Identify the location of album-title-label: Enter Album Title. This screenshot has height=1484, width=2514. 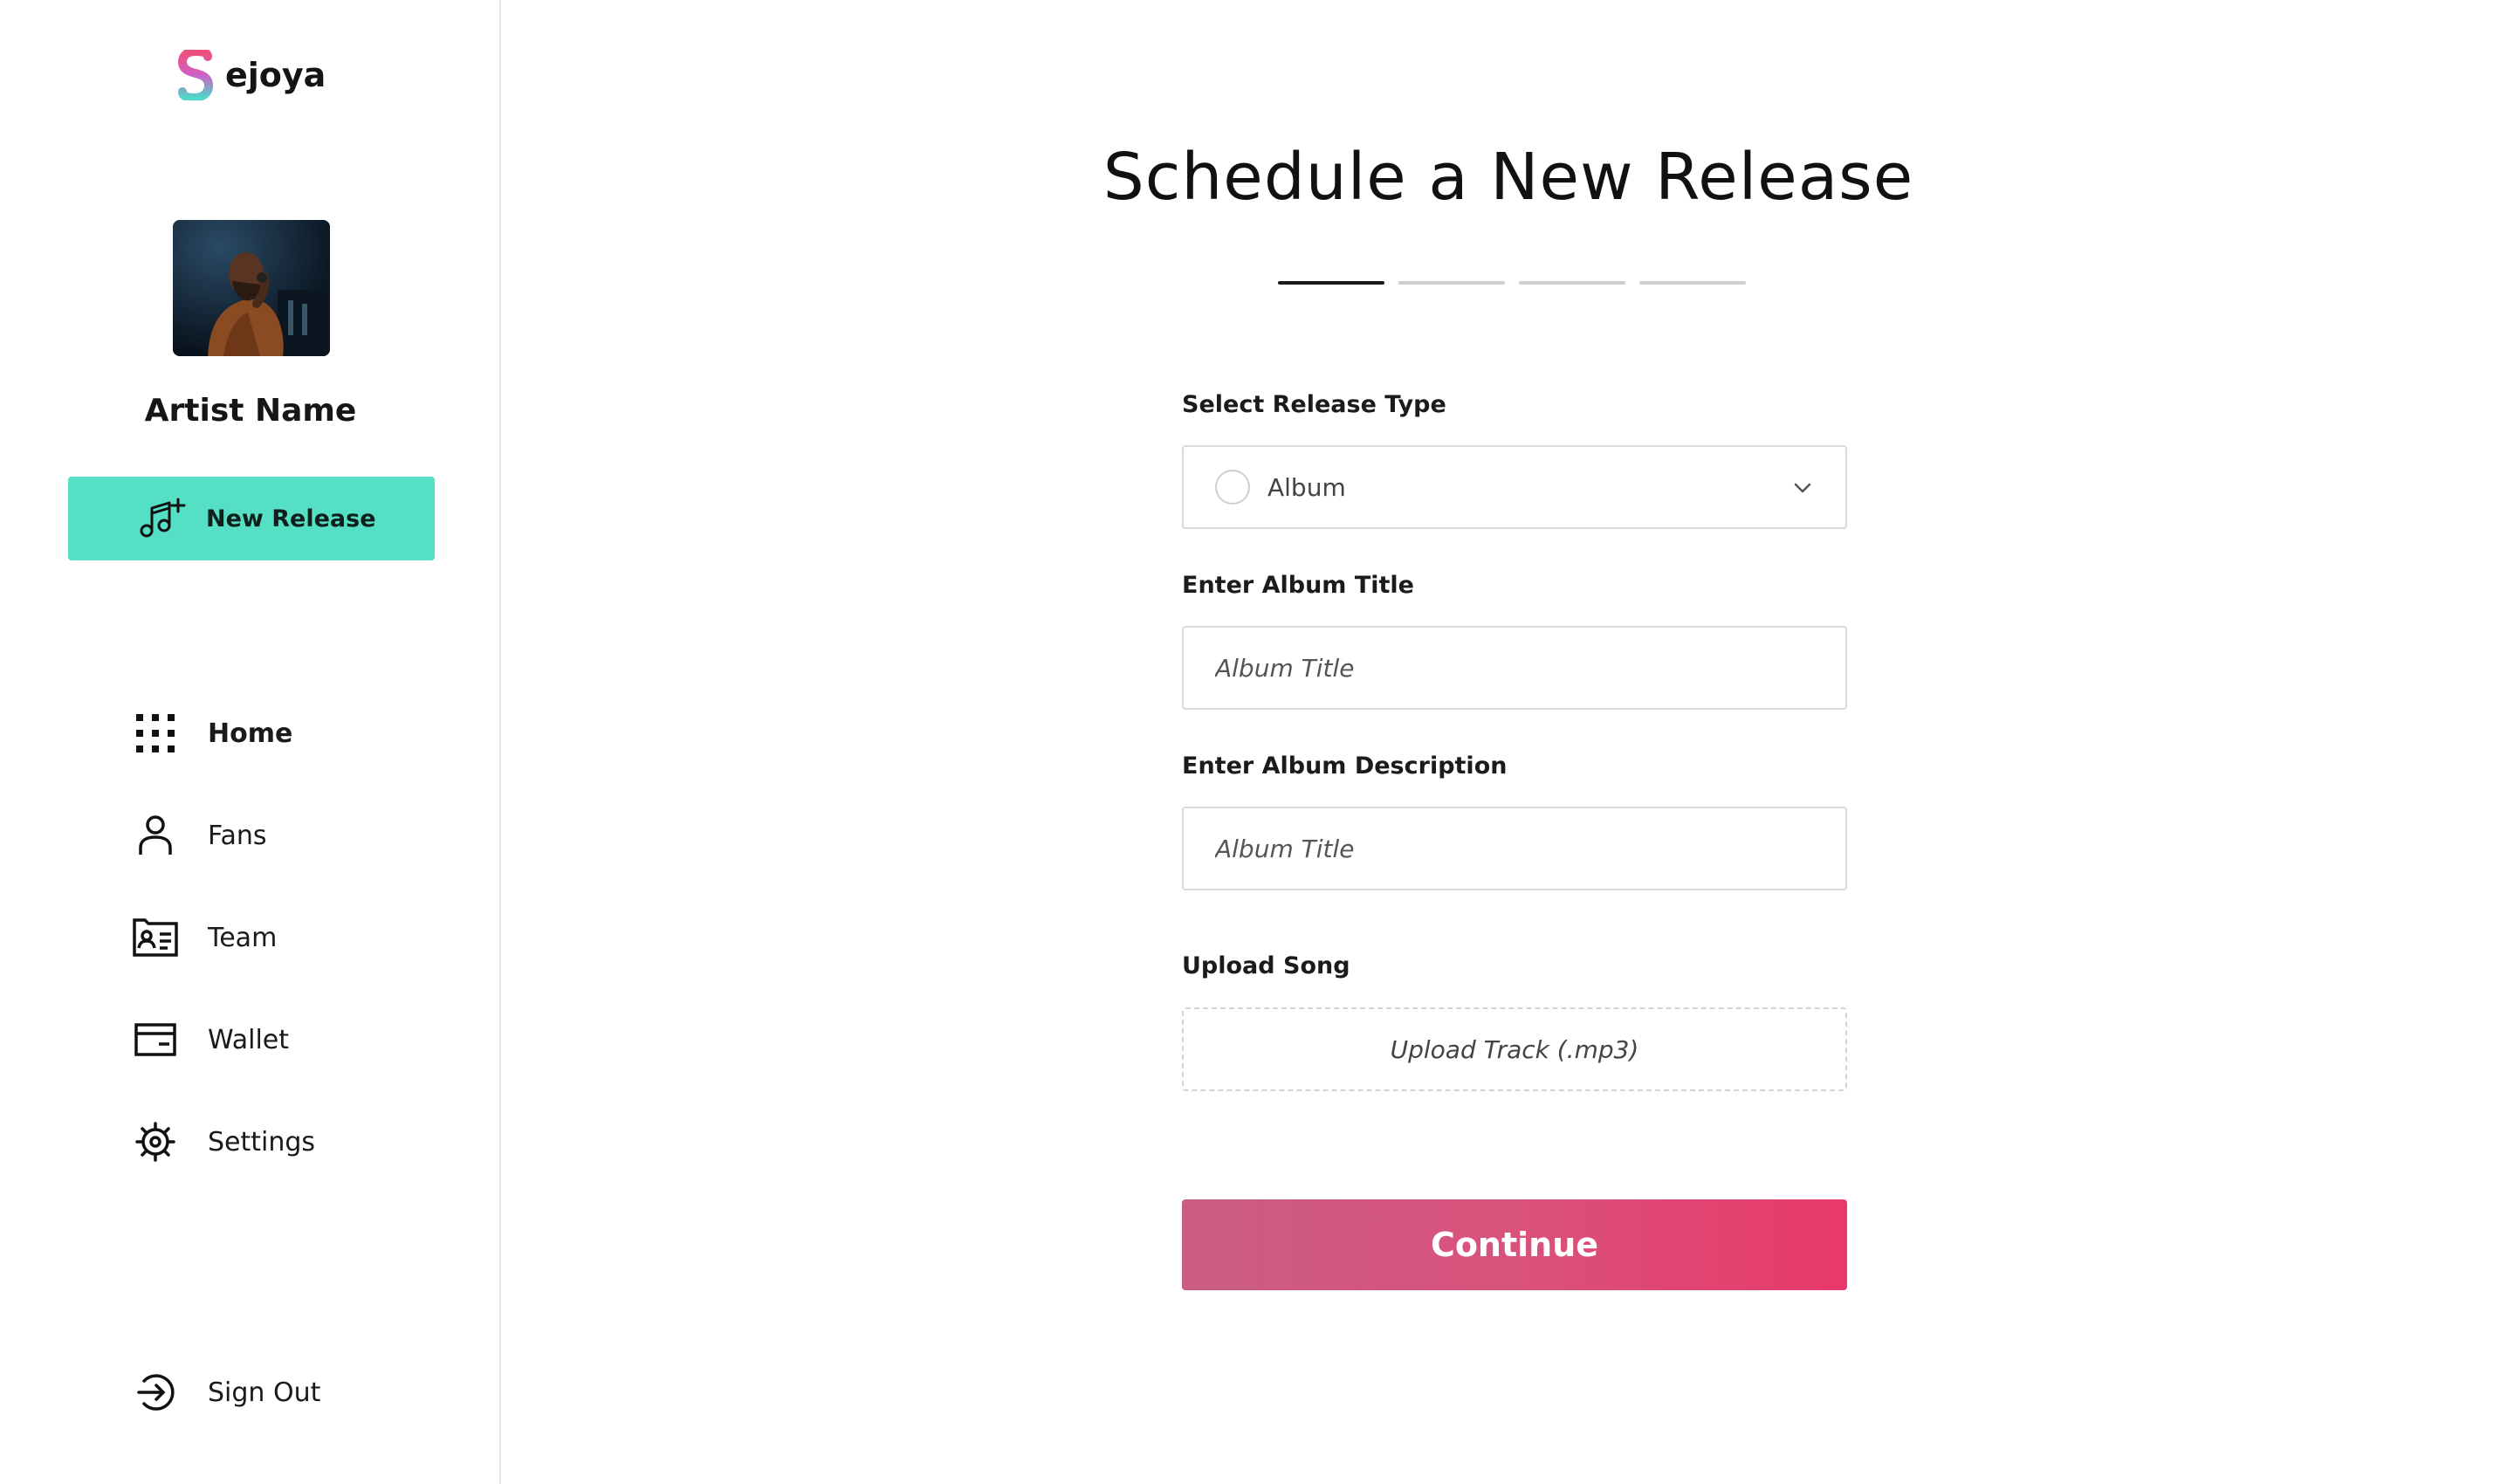
(1298, 585).